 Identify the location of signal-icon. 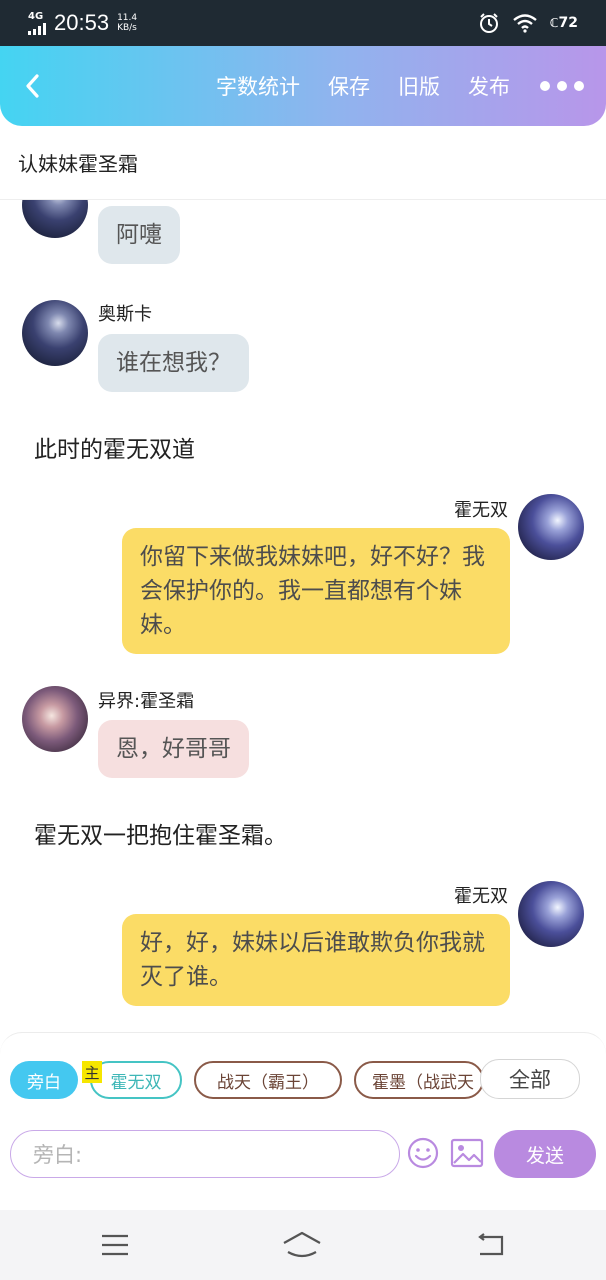
(37, 28).